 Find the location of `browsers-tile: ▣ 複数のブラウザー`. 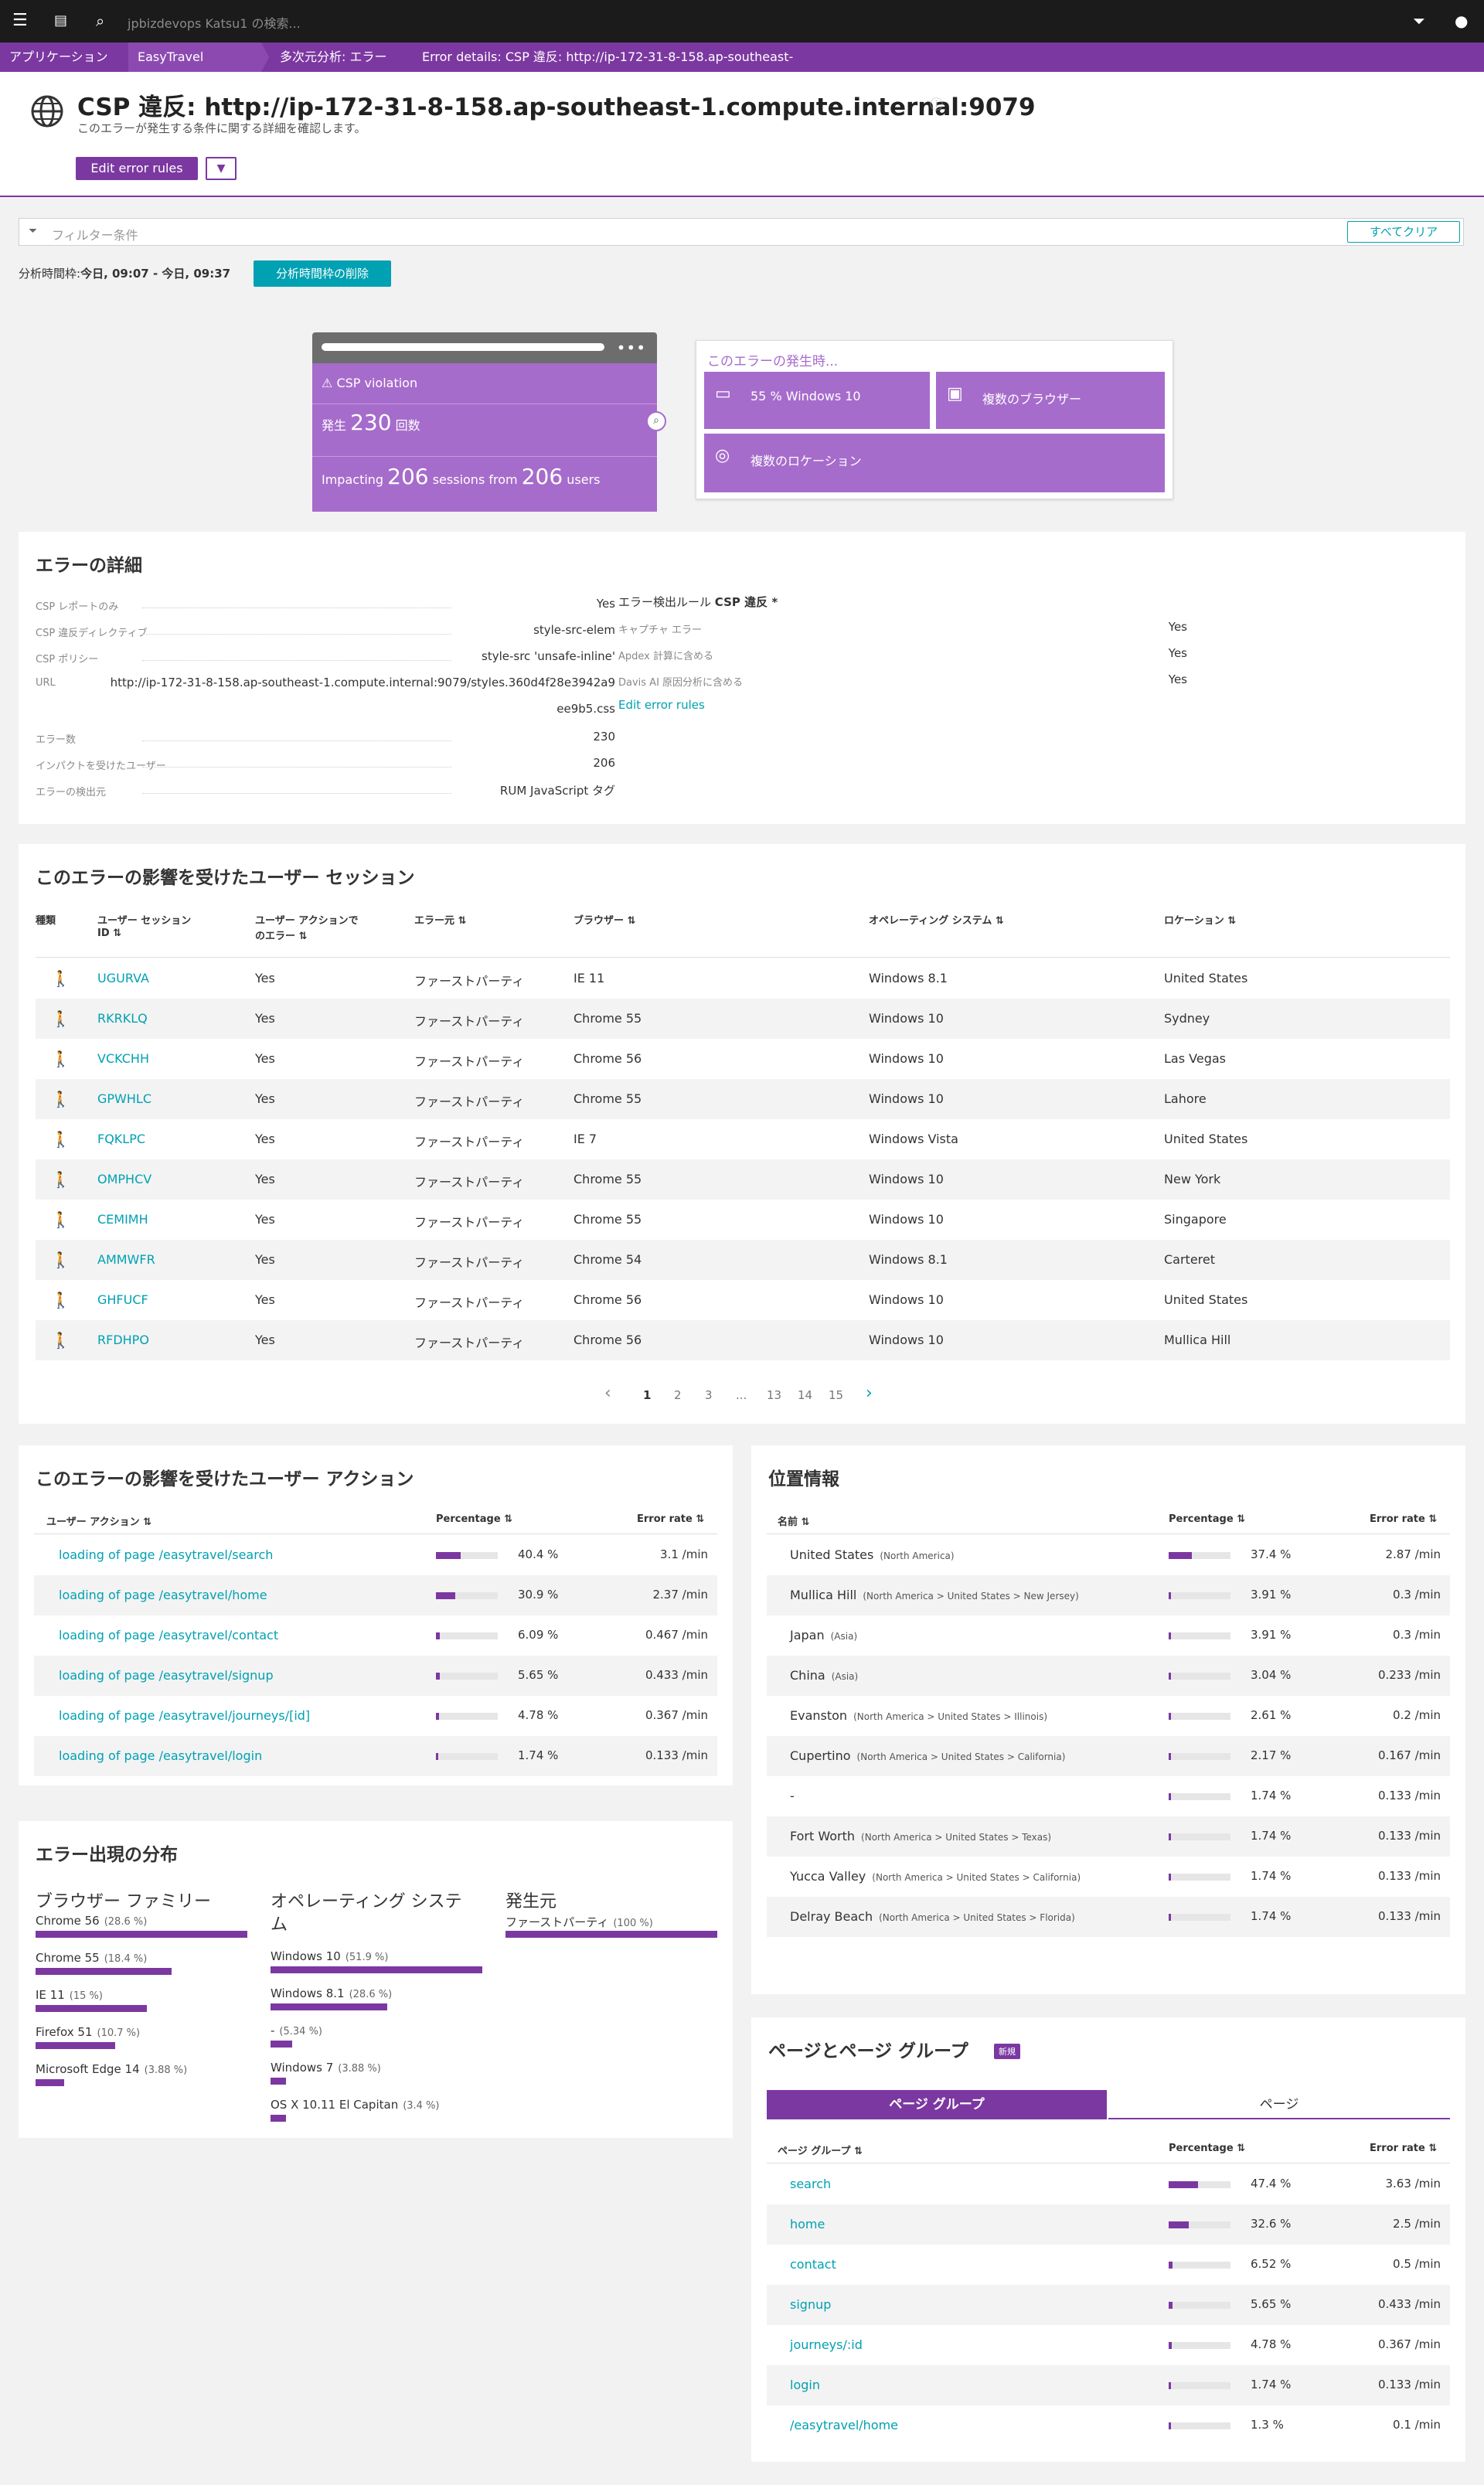

browsers-tile: ▣ 複数のブラウザー is located at coordinates (1050, 400).